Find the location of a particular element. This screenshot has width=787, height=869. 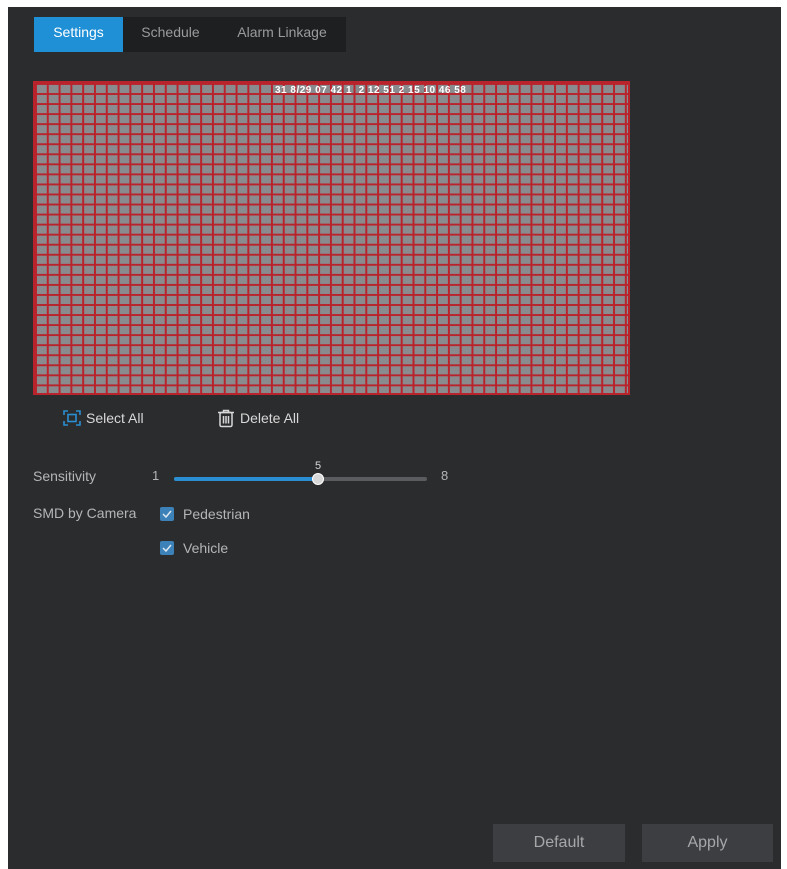

tab-alarm-linkage: Alarm Linkage is located at coordinates (282, 34).